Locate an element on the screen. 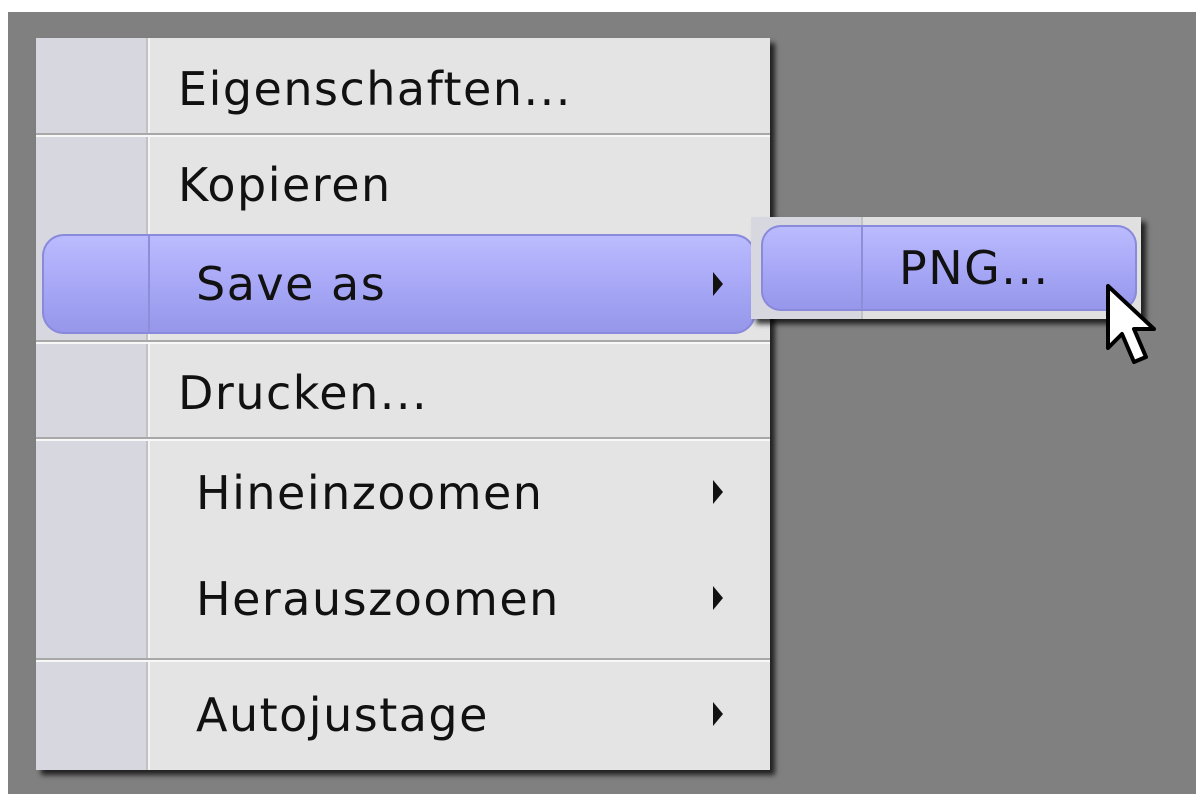 Image resolution: width=1196 pixels, height=794 pixels. menu-item-autojustage: Autojustage is located at coordinates (403, 715).